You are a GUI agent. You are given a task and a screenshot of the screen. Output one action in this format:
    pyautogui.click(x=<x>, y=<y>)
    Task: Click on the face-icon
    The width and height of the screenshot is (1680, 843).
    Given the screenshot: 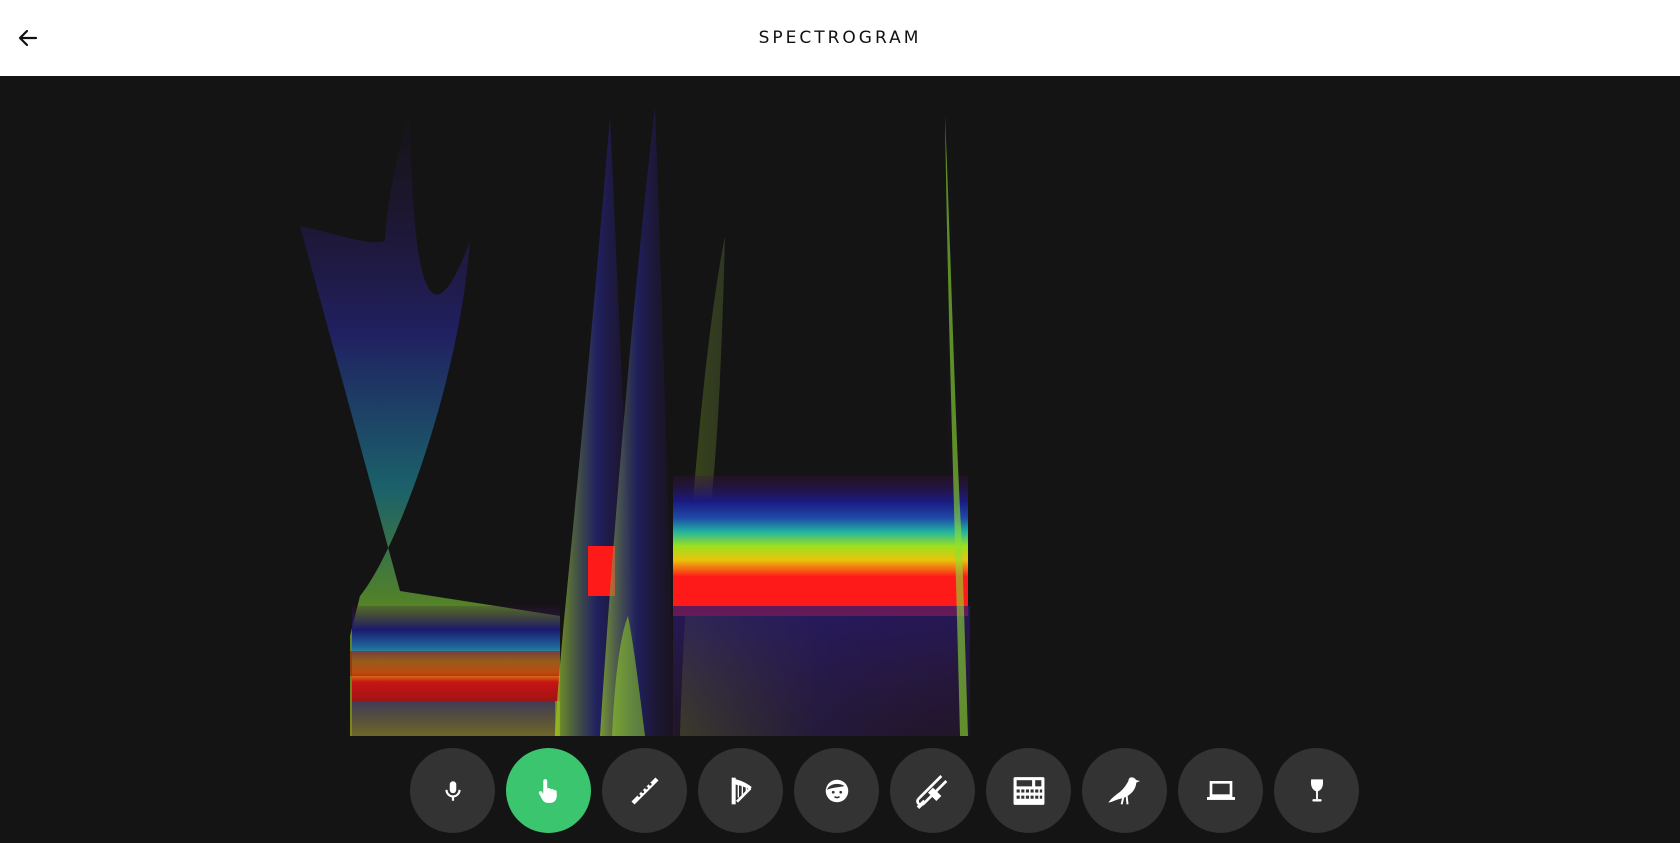 What is the action you would take?
    pyautogui.click(x=836, y=790)
    